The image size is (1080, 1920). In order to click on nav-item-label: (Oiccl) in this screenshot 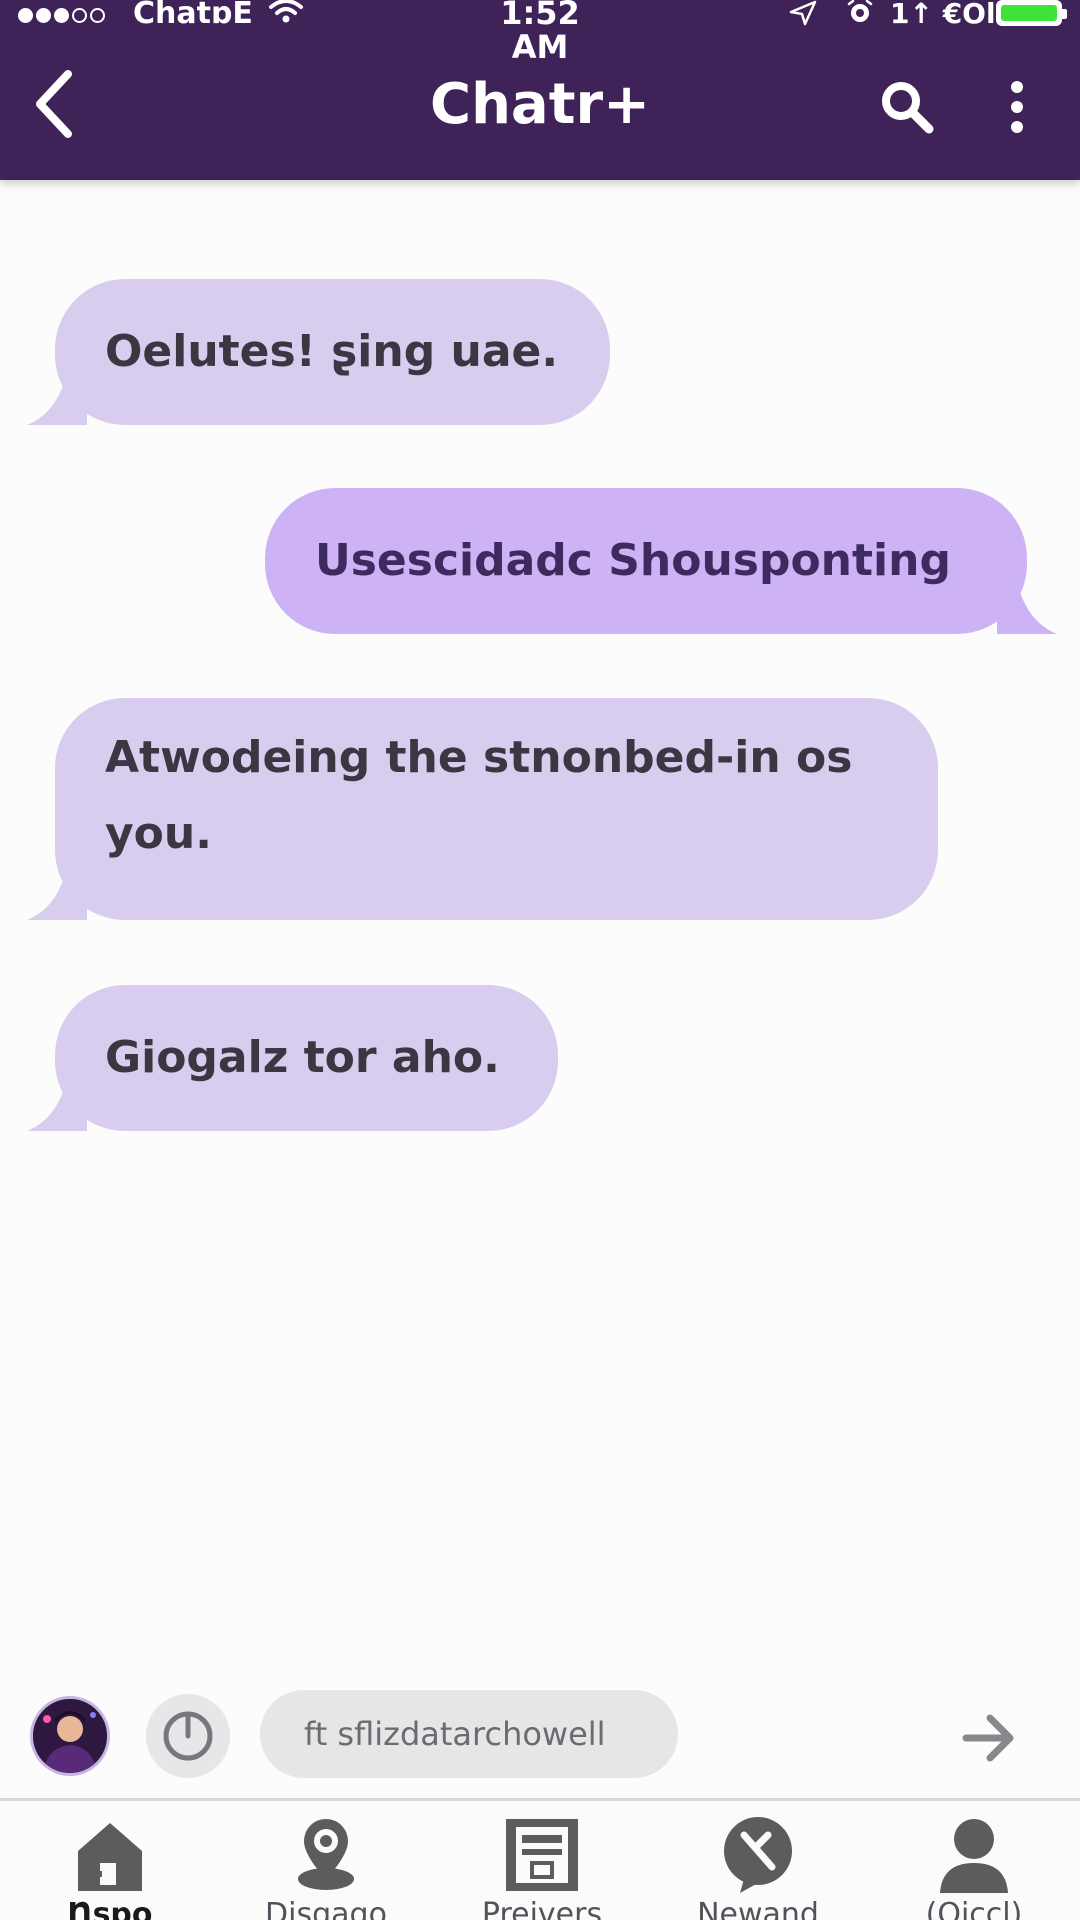, I will do `click(974, 1908)`.